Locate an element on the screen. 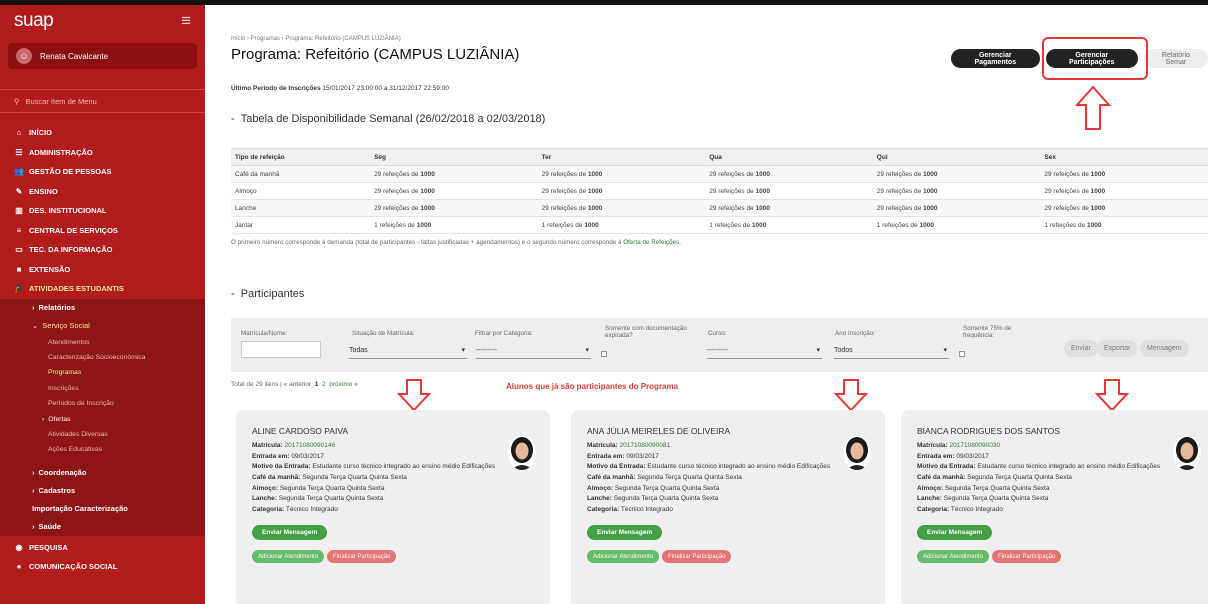 Image resolution: width=1208 pixels, height=604 pixels. curso-select: --------- ▾ is located at coordinates (764, 350).